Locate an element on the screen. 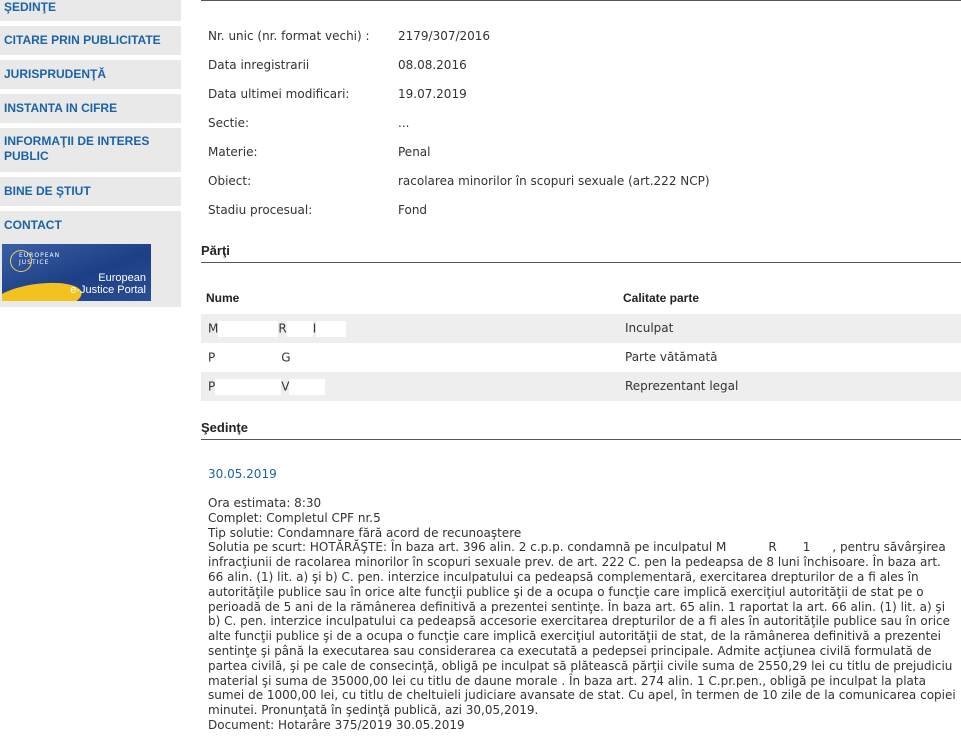 The height and width of the screenshot is (748, 961). nav-item-instanta-in-cifre: INSTANTA IN CIFRE is located at coordinates (90, 108).